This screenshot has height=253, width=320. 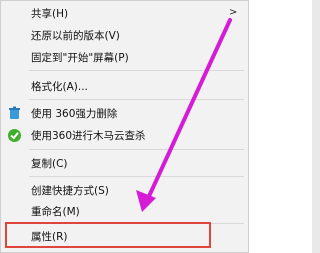 I want to click on menu-item-360-force-delete: 使用 360强力删除, so click(x=74, y=114).